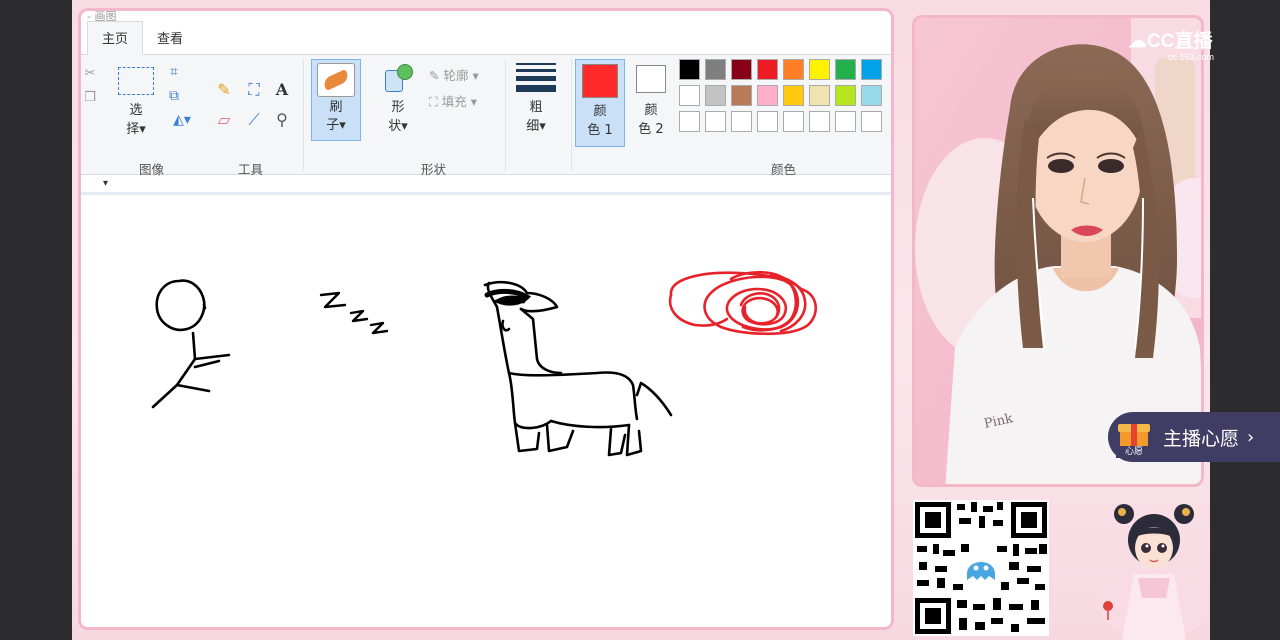 The image size is (1280, 640). Describe the element at coordinates (90, 98) in the screenshot. I see `copy-icon: ❐` at that location.